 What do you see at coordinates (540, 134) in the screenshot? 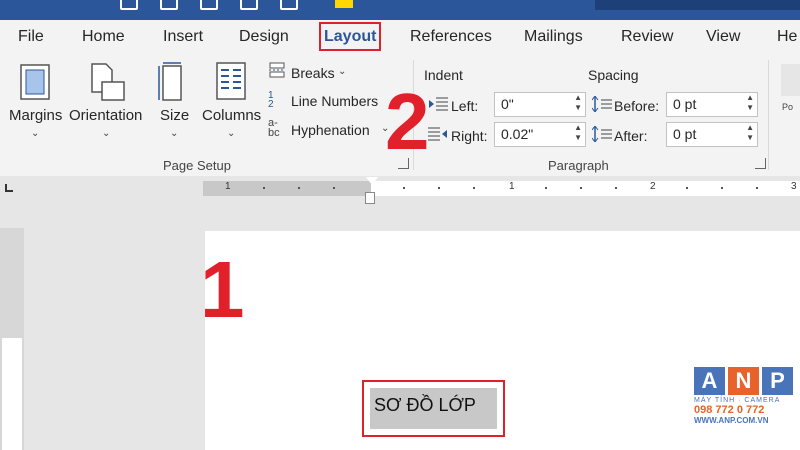
I see `indent-right-input: 0.02" ▲ ▼` at bounding box center [540, 134].